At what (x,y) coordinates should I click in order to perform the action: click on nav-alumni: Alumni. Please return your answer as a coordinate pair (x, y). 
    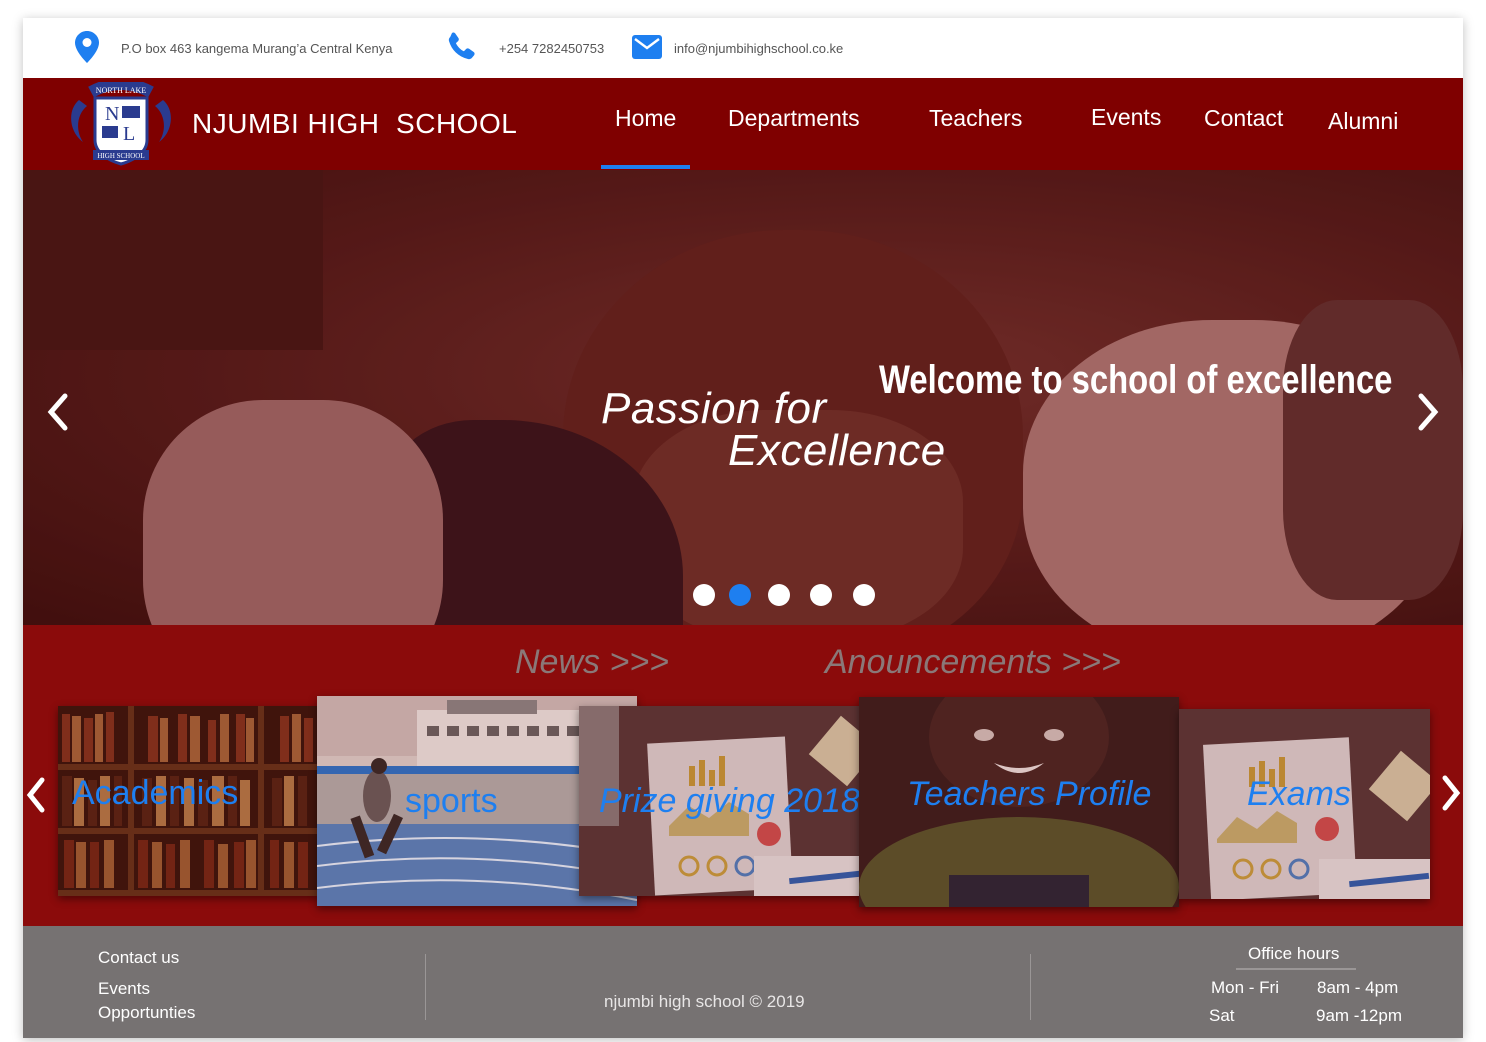
    Looking at the image, I should click on (1363, 121).